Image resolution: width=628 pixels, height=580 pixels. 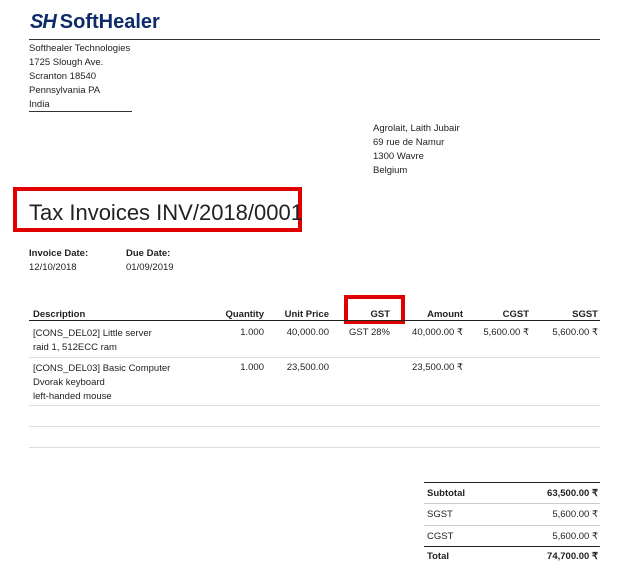 What do you see at coordinates (63, 76) in the screenshot?
I see `company-city: Scranton 18540` at bounding box center [63, 76].